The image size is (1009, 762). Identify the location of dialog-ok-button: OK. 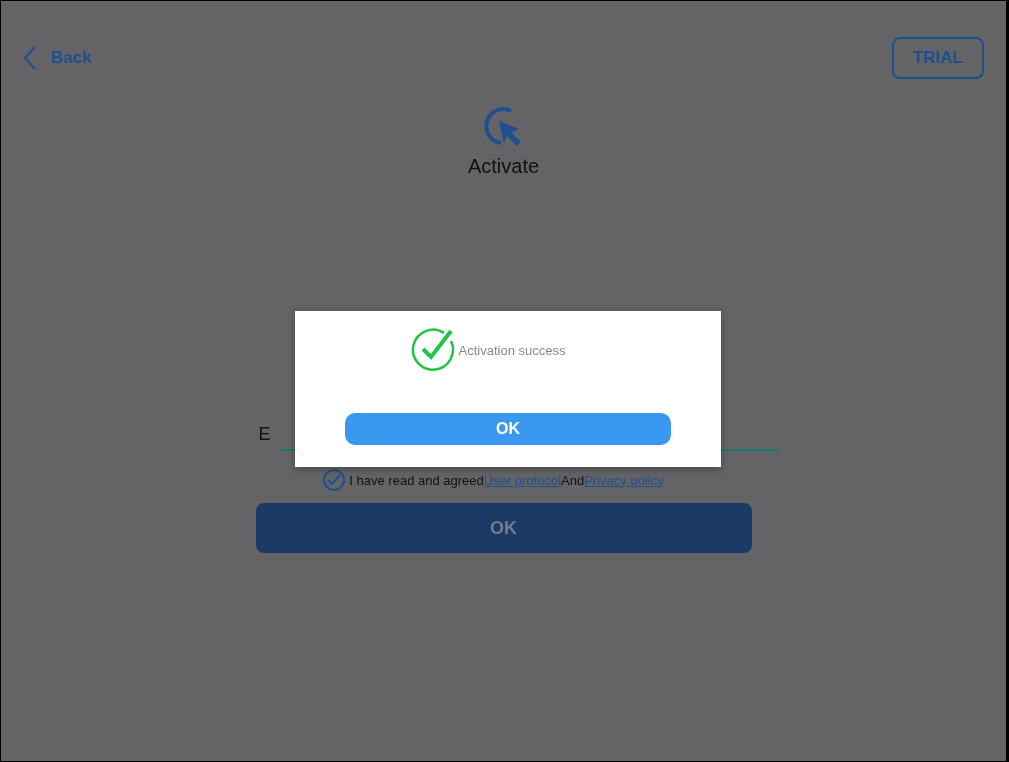
(508, 429).